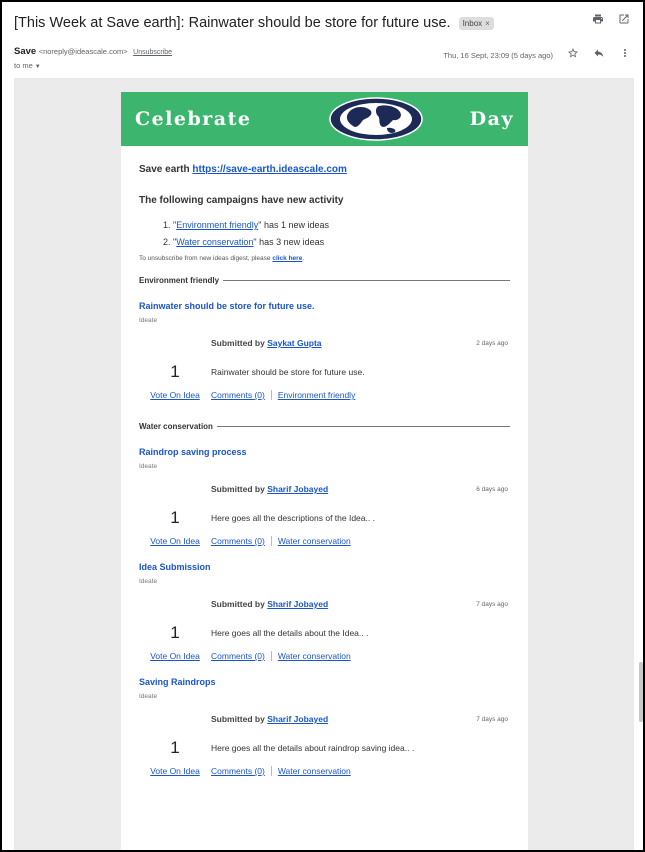  Describe the element at coordinates (491, 119) in the screenshot. I see `banner-right-word: Day` at that location.